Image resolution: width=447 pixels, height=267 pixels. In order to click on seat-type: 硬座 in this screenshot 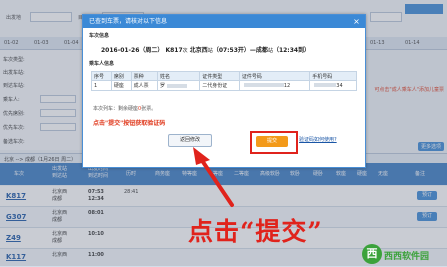, I will do `click(121, 85)`.